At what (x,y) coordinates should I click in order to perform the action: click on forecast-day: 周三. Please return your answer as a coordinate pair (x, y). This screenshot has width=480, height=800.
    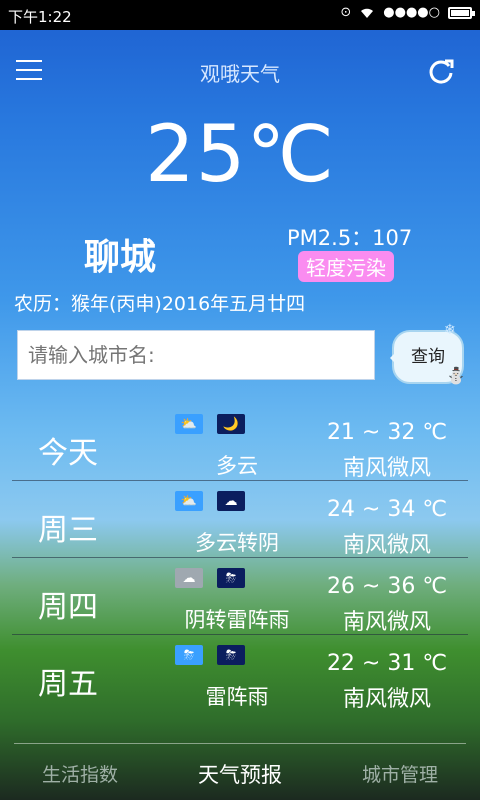
    Looking at the image, I should click on (68, 530).